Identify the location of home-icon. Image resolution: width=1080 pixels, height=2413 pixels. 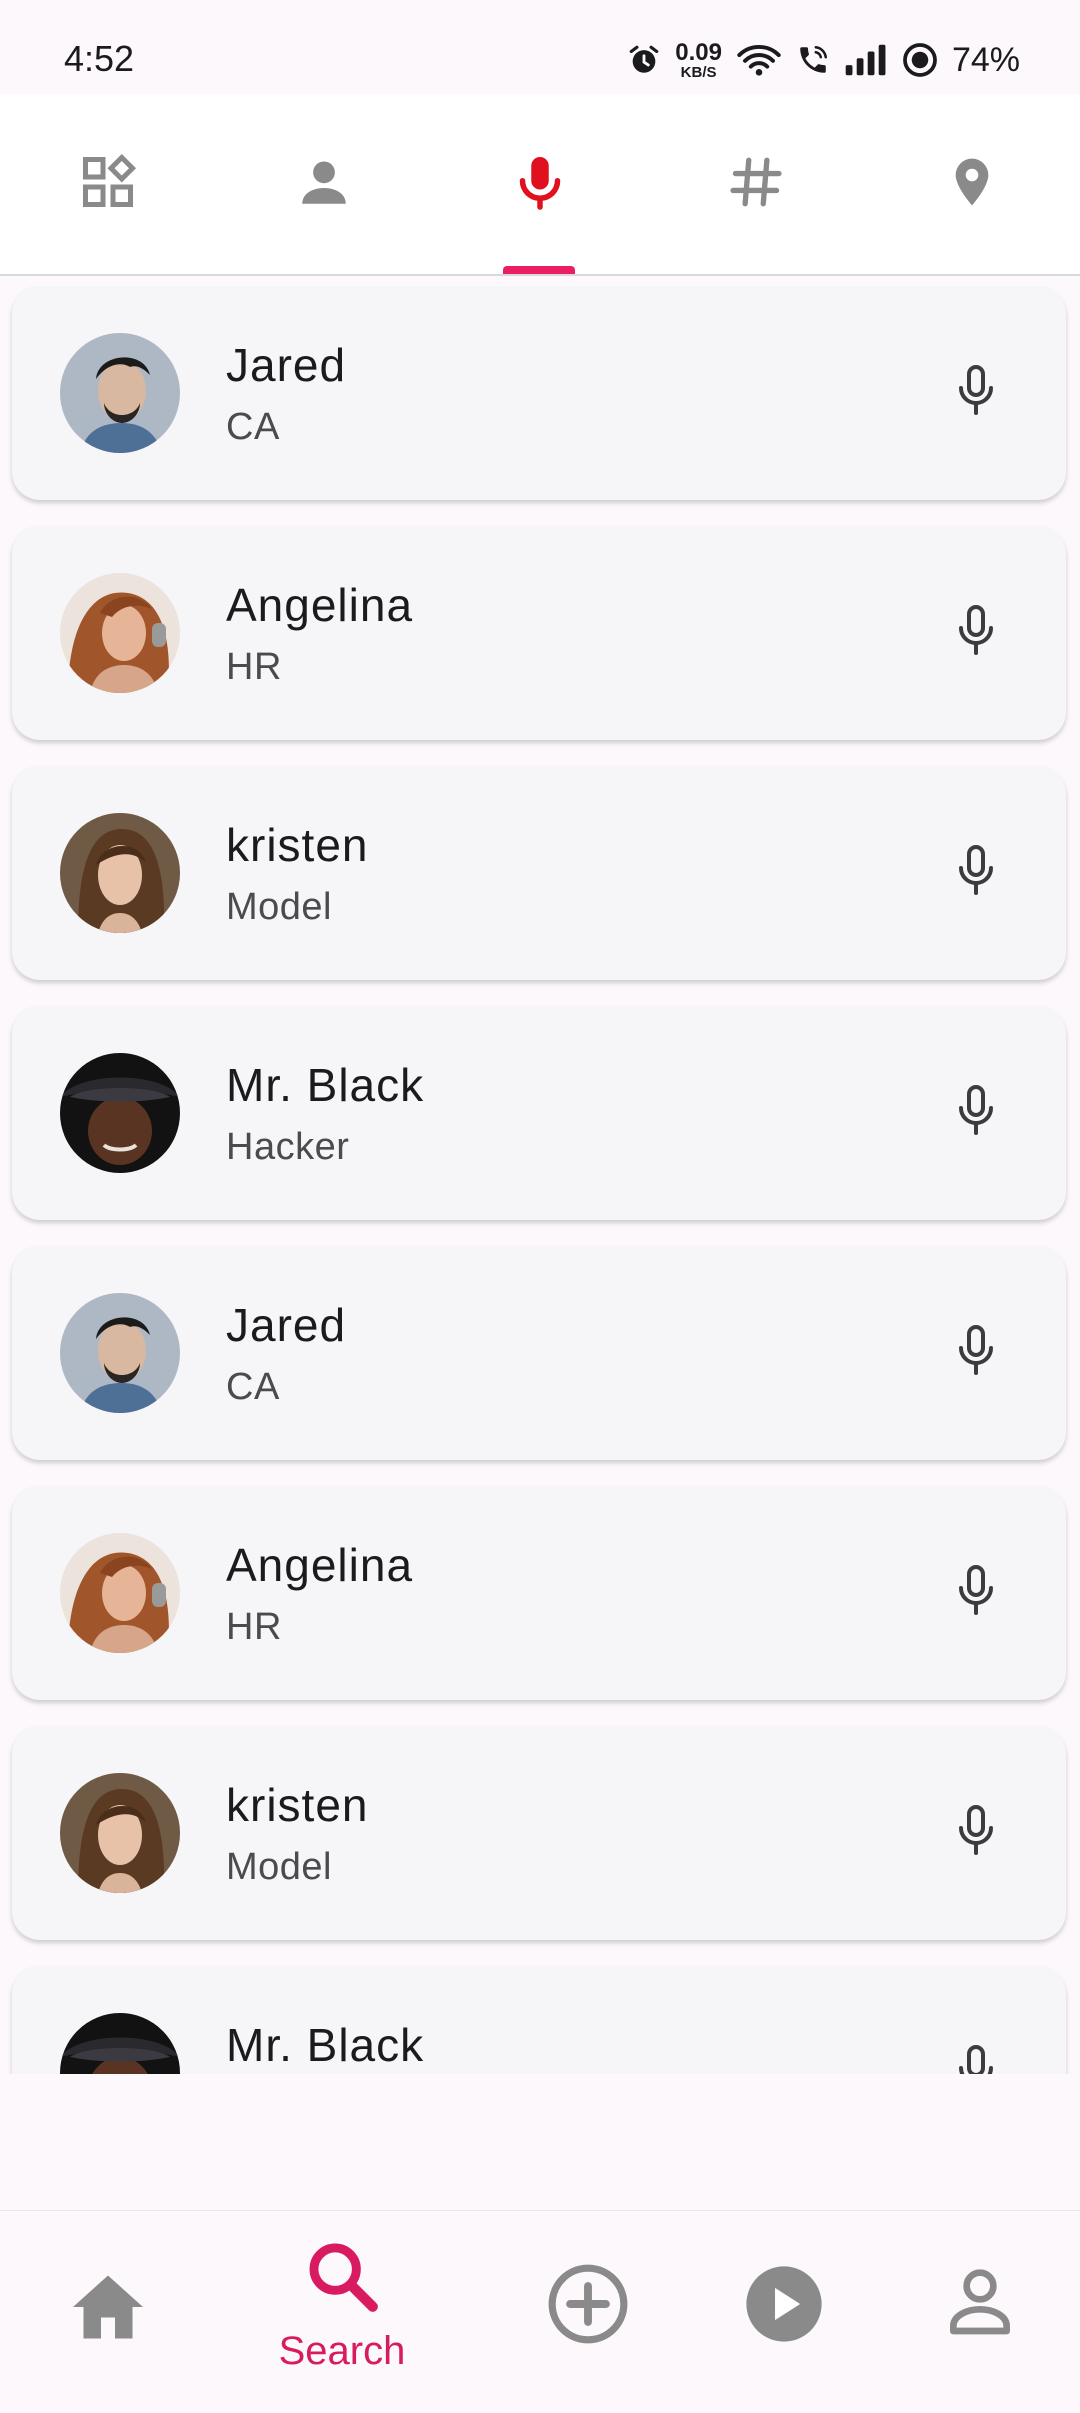
(108, 2309).